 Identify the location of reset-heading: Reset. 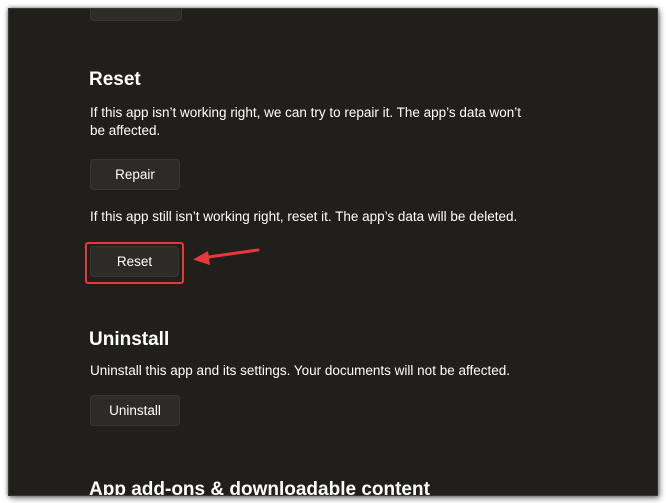
(115, 79).